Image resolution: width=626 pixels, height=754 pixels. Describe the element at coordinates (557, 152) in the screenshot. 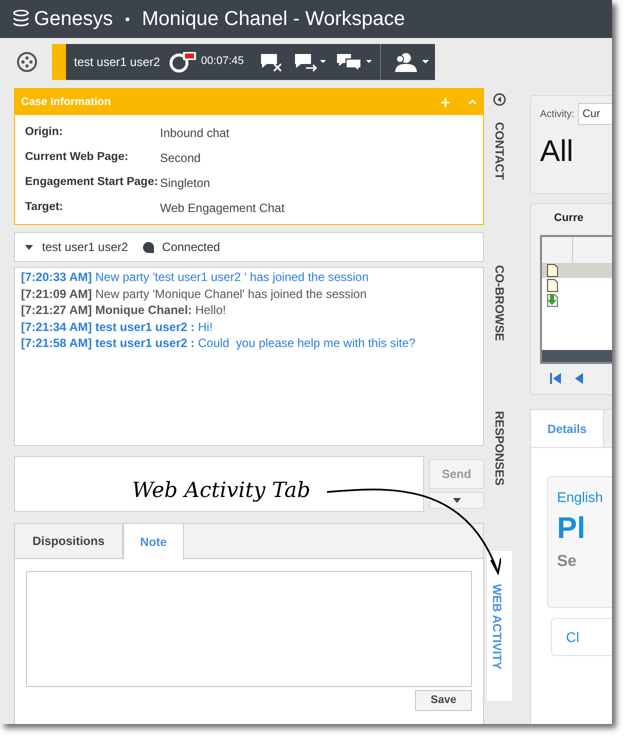

I see `activity-heading: All` at that location.